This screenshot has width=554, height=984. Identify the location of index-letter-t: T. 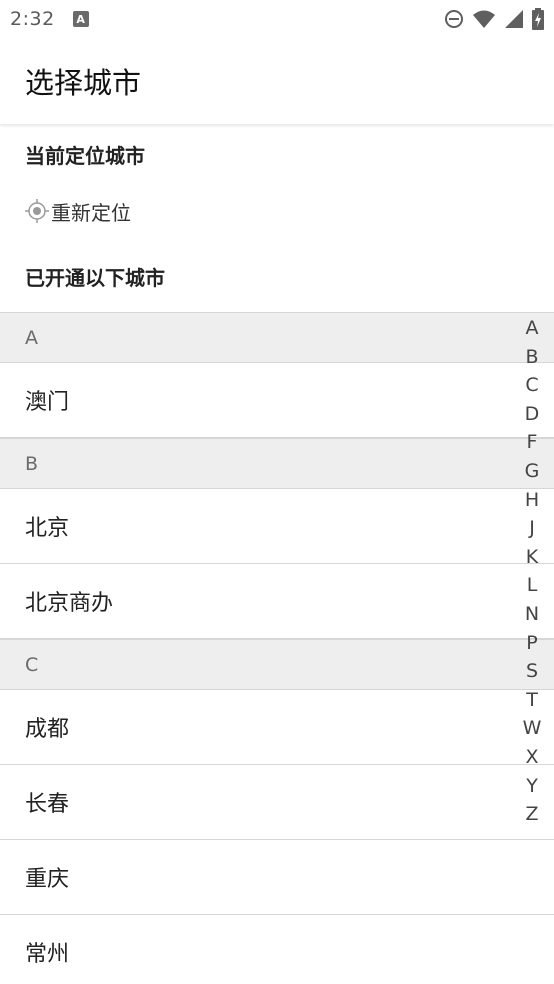
(532, 700).